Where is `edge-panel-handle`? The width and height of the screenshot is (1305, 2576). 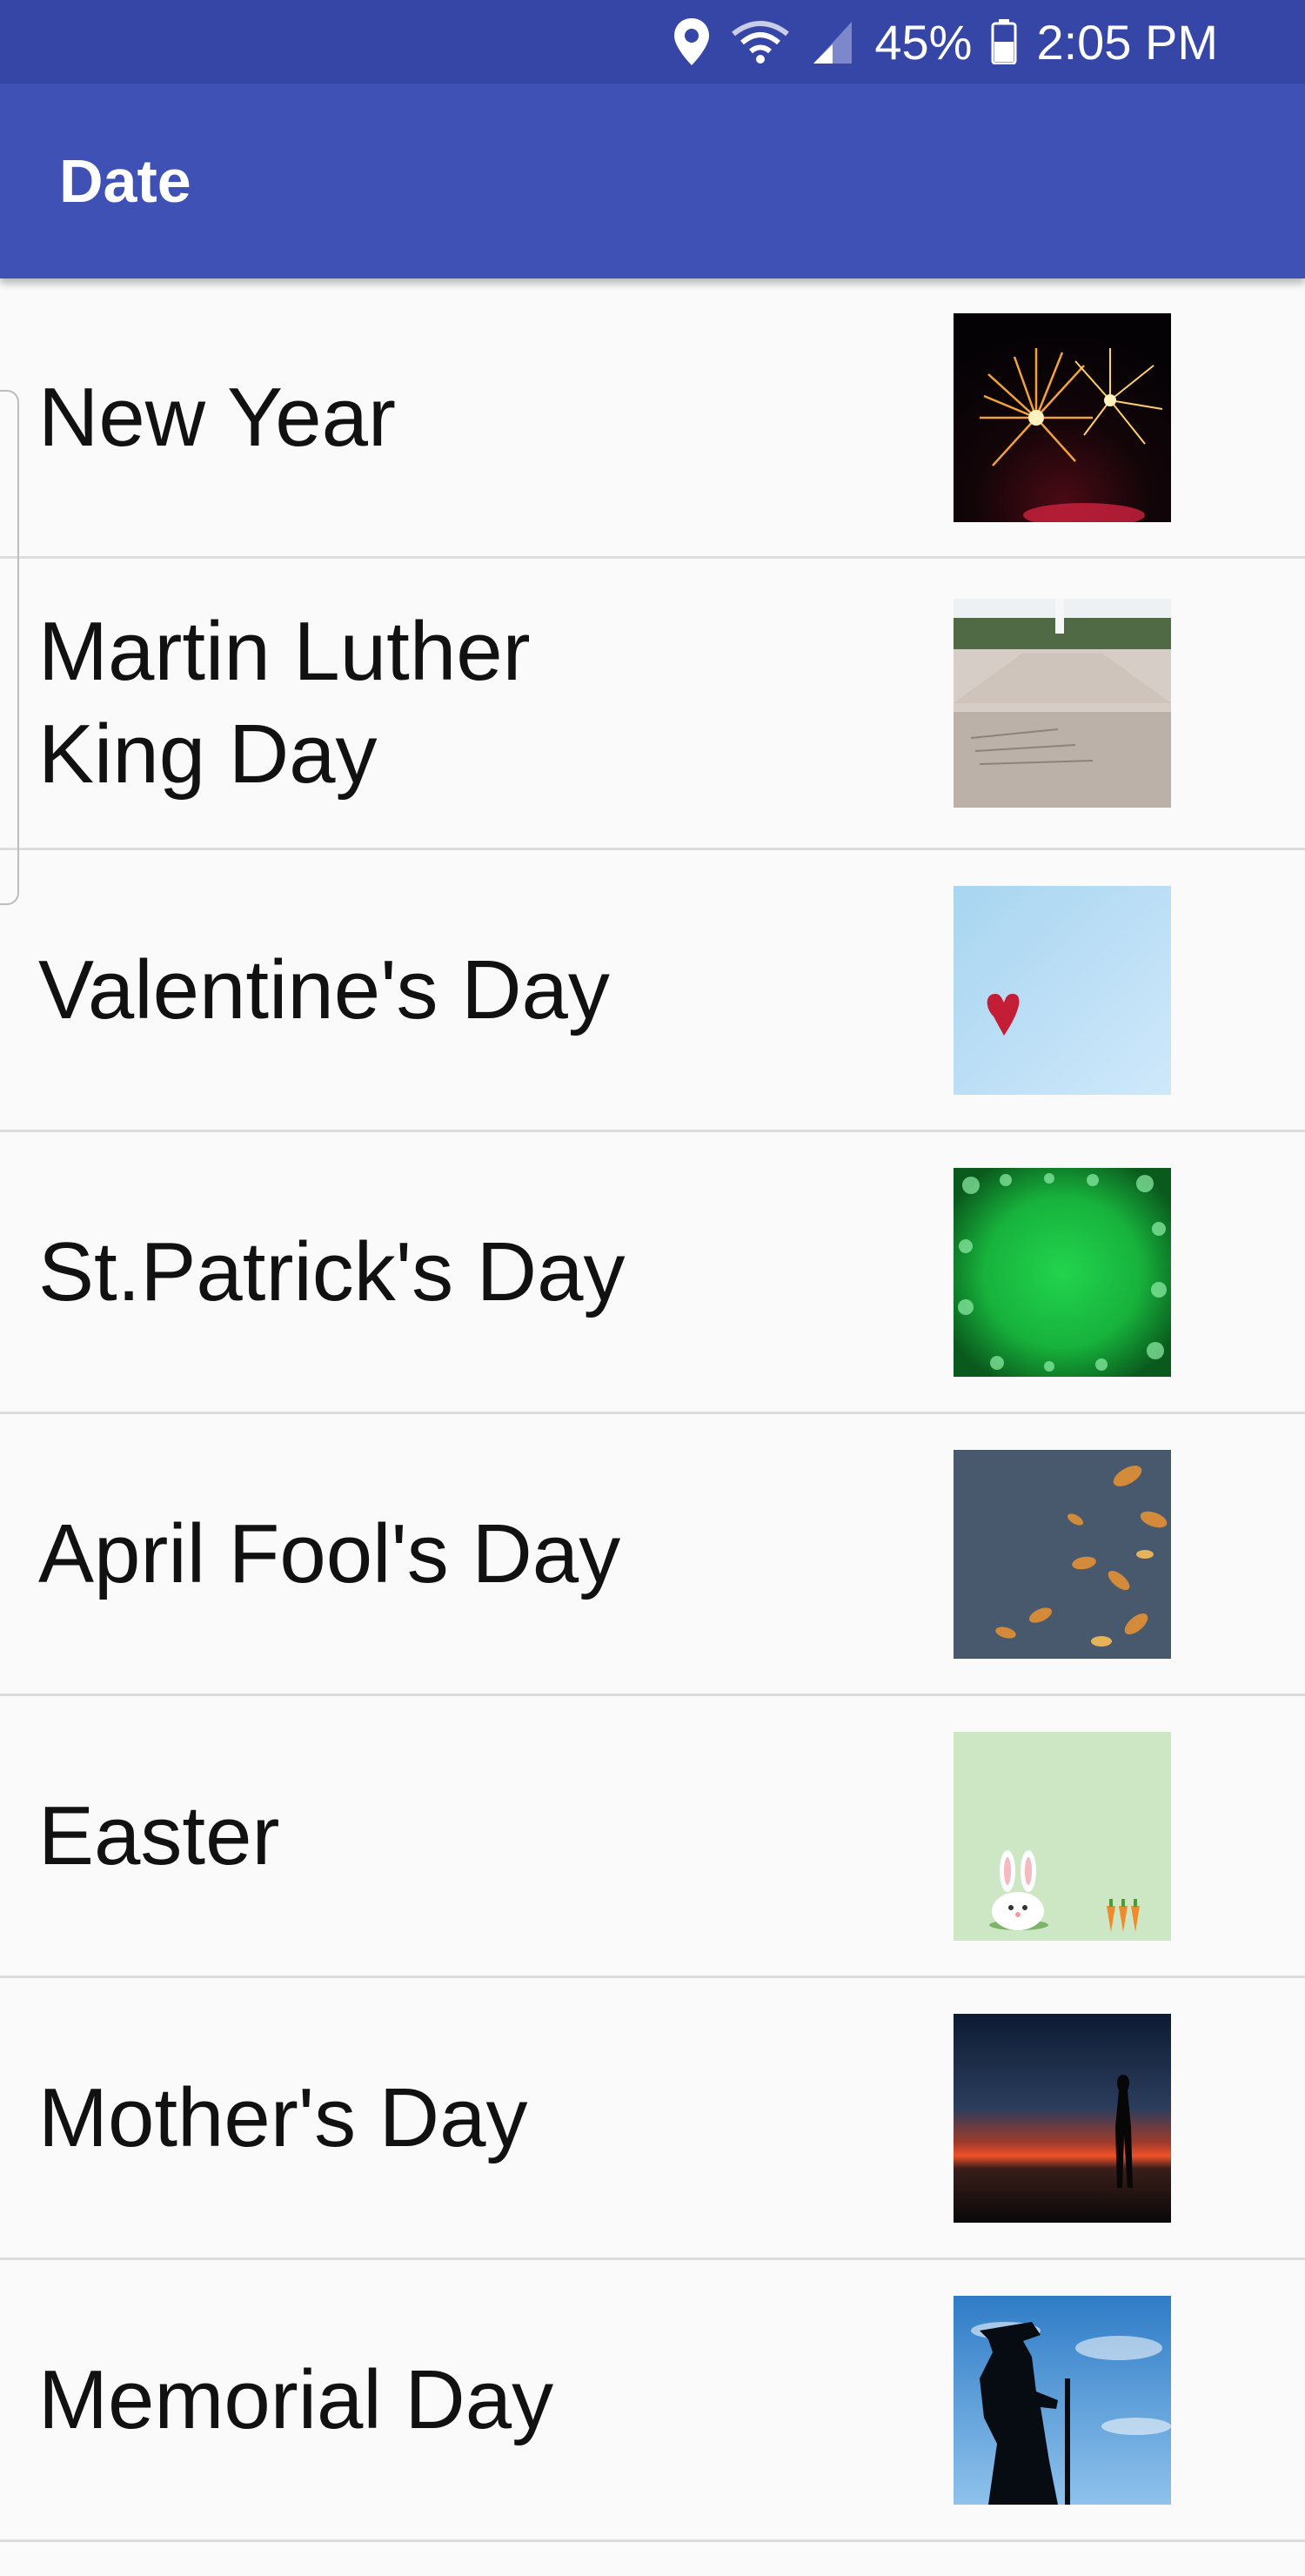 edge-panel-handle is located at coordinates (9, 648).